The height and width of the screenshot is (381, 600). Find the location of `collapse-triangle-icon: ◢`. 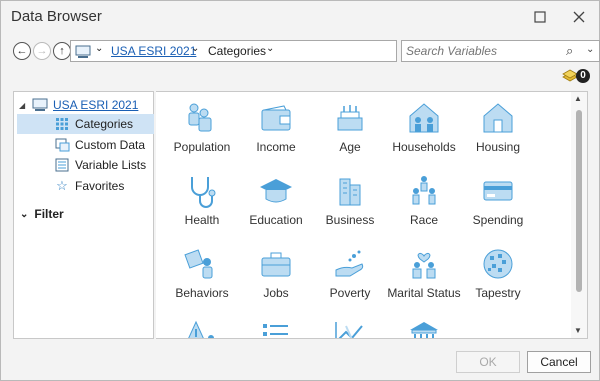

collapse-triangle-icon: ◢ is located at coordinates (25, 105).